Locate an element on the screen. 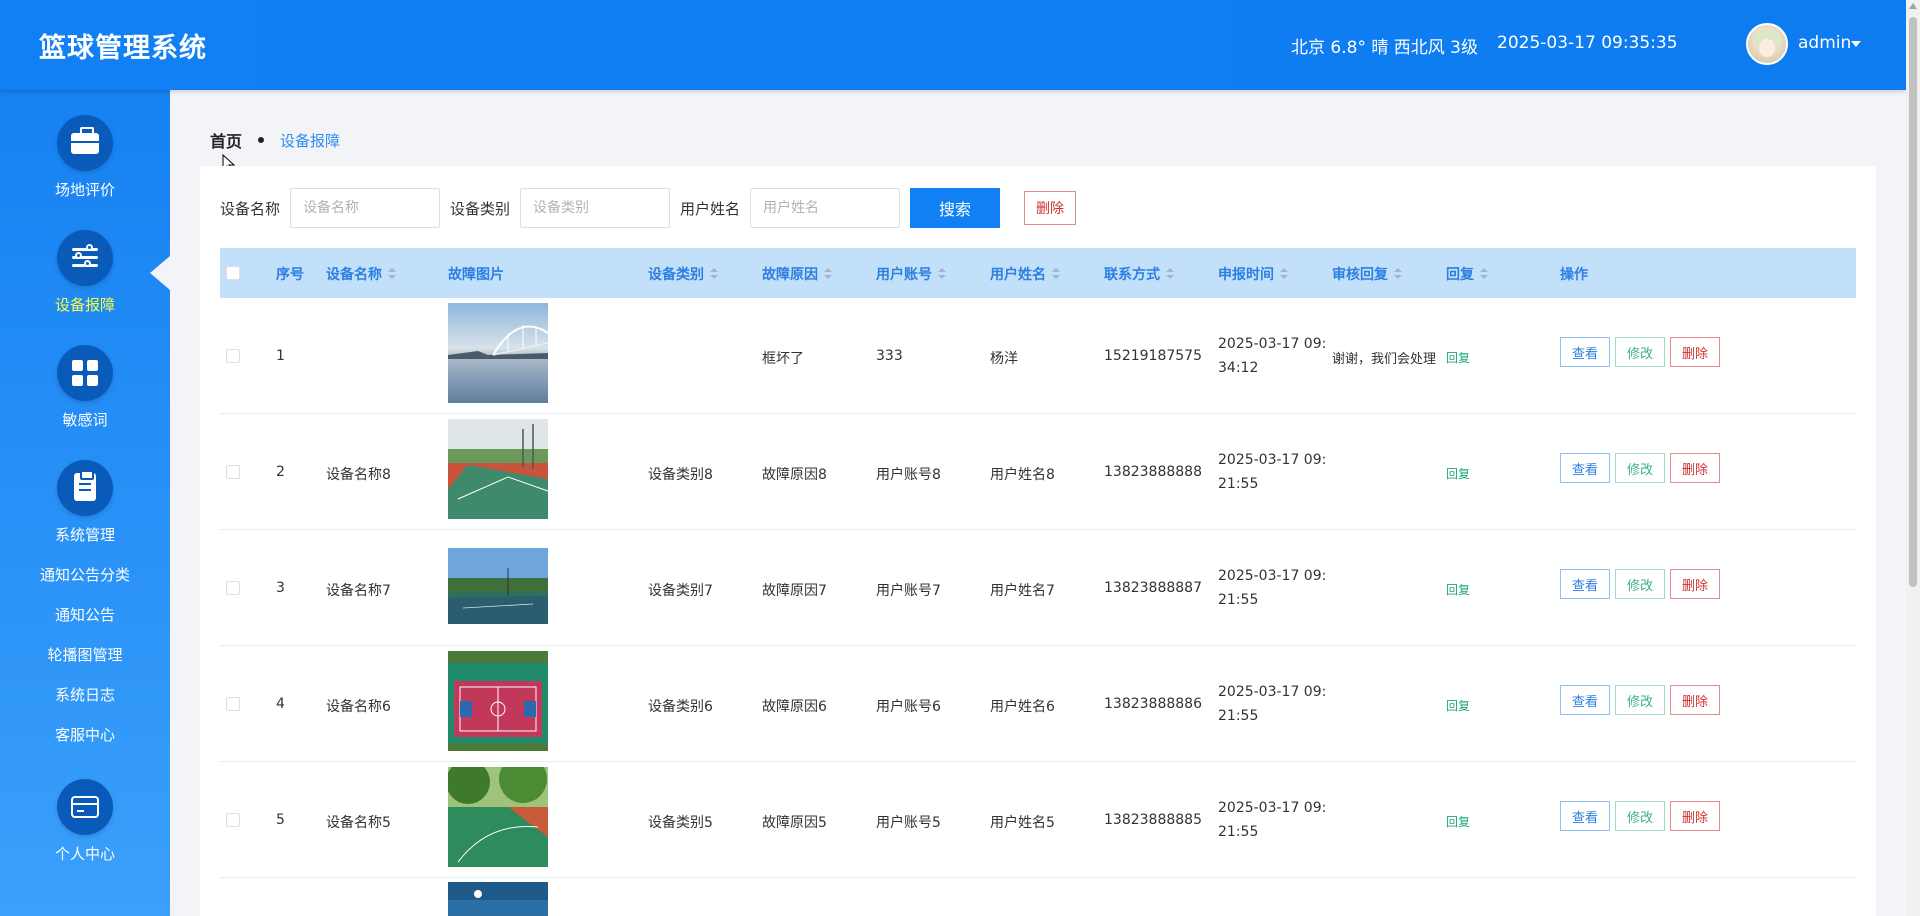 This screenshot has height=916, width=1920. breadcrumb-current: 设备报障 is located at coordinates (310, 140).